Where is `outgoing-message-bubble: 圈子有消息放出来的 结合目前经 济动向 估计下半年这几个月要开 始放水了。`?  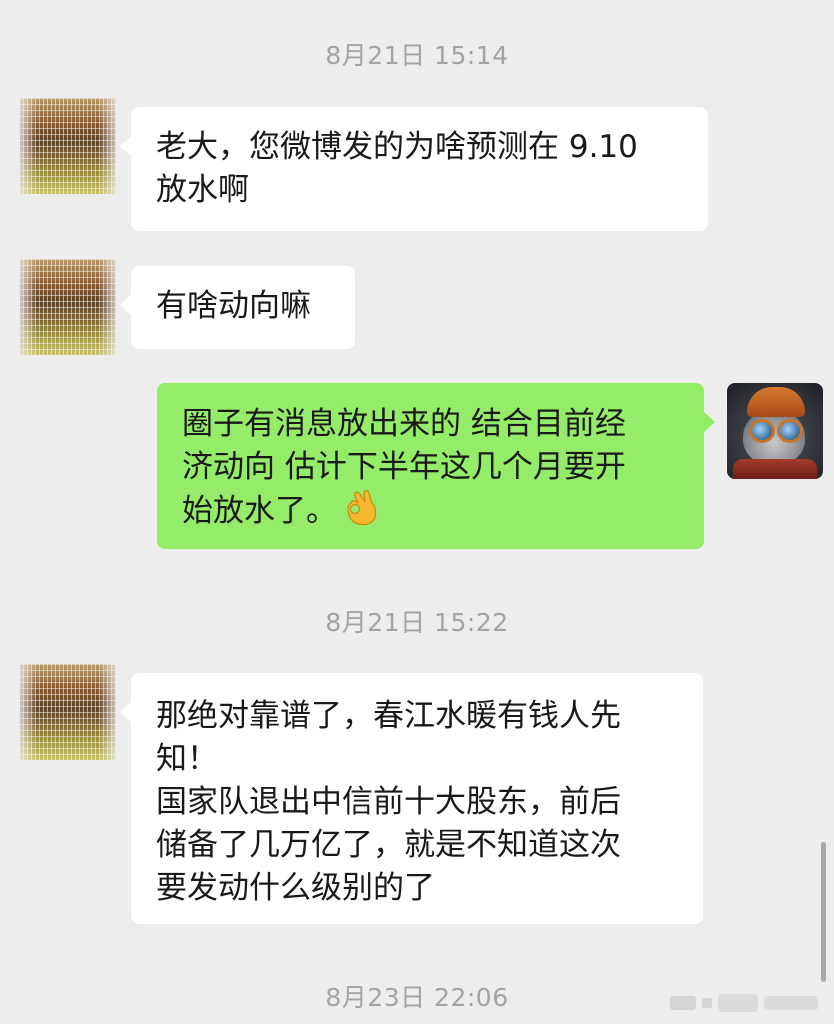 outgoing-message-bubble: 圈子有消息放出来的 结合目前经 济动向 估计下半年这几个月要开 始放水了。 is located at coordinates (436, 466).